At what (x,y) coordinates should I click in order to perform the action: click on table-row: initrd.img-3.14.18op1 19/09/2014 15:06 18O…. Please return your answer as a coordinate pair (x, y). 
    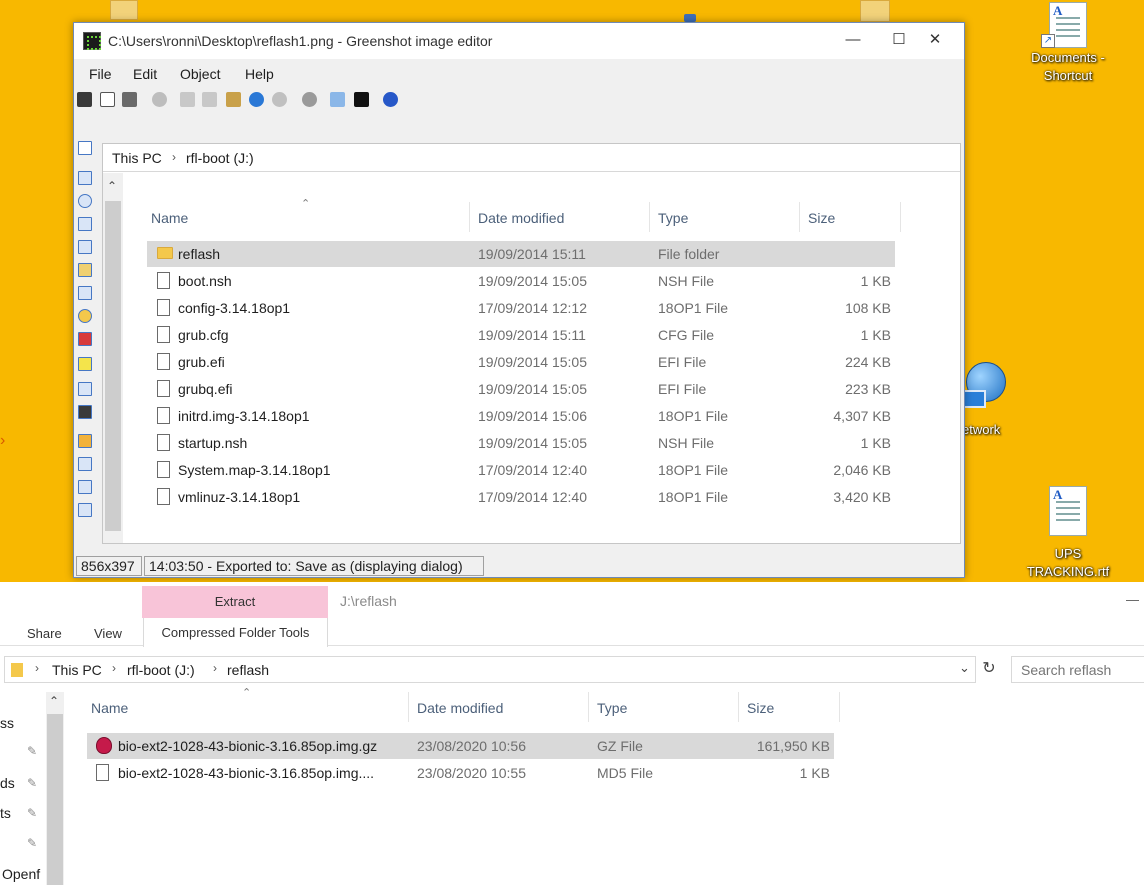
    Looking at the image, I should click on (521, 416).